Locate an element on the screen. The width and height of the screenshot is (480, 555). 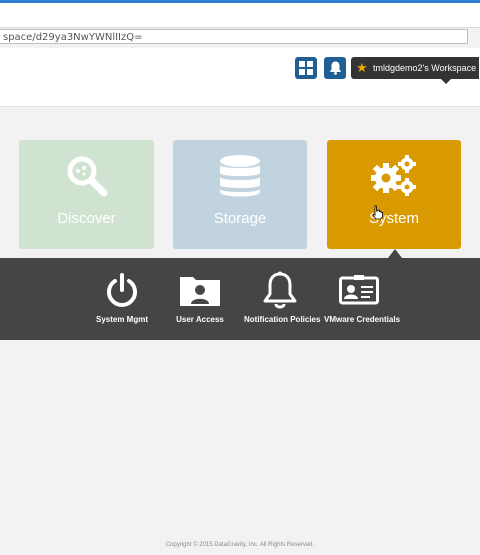
search-icon is located at coordinates (87, 178).